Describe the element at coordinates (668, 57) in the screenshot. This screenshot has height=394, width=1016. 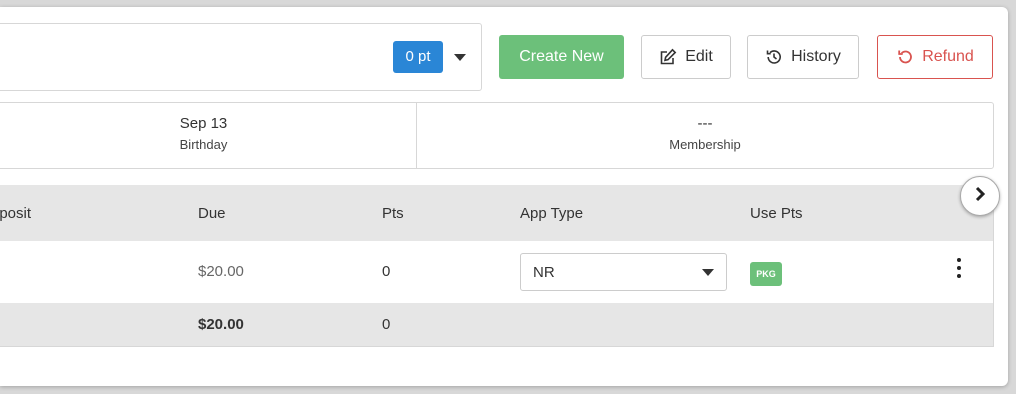
I see `edit-icon` at that location.